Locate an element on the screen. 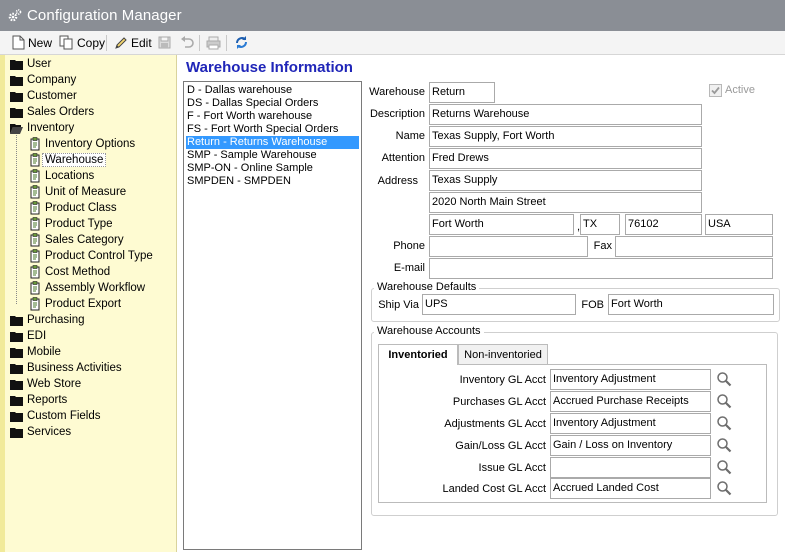 The height and width of the screenshot is (552, 785). toolbar-separator is located at coordinates (199, 43).